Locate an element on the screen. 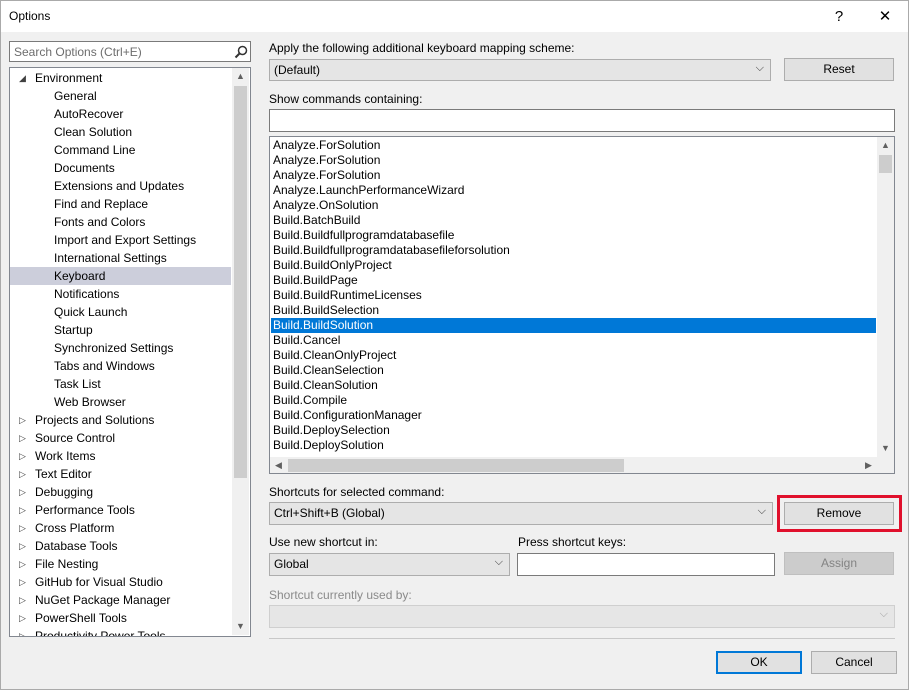 Image resolution: width=909 pixels, height=690 pixels. tree-node-powershell-tools: ▷ PowerShell Tools is located at coordinates (120, 618).